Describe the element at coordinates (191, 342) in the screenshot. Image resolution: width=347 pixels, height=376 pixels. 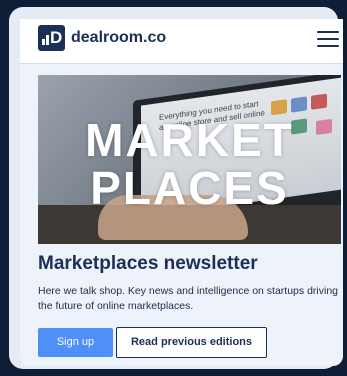
I see `read-previous-editions-button: Read previous editions` at that location.